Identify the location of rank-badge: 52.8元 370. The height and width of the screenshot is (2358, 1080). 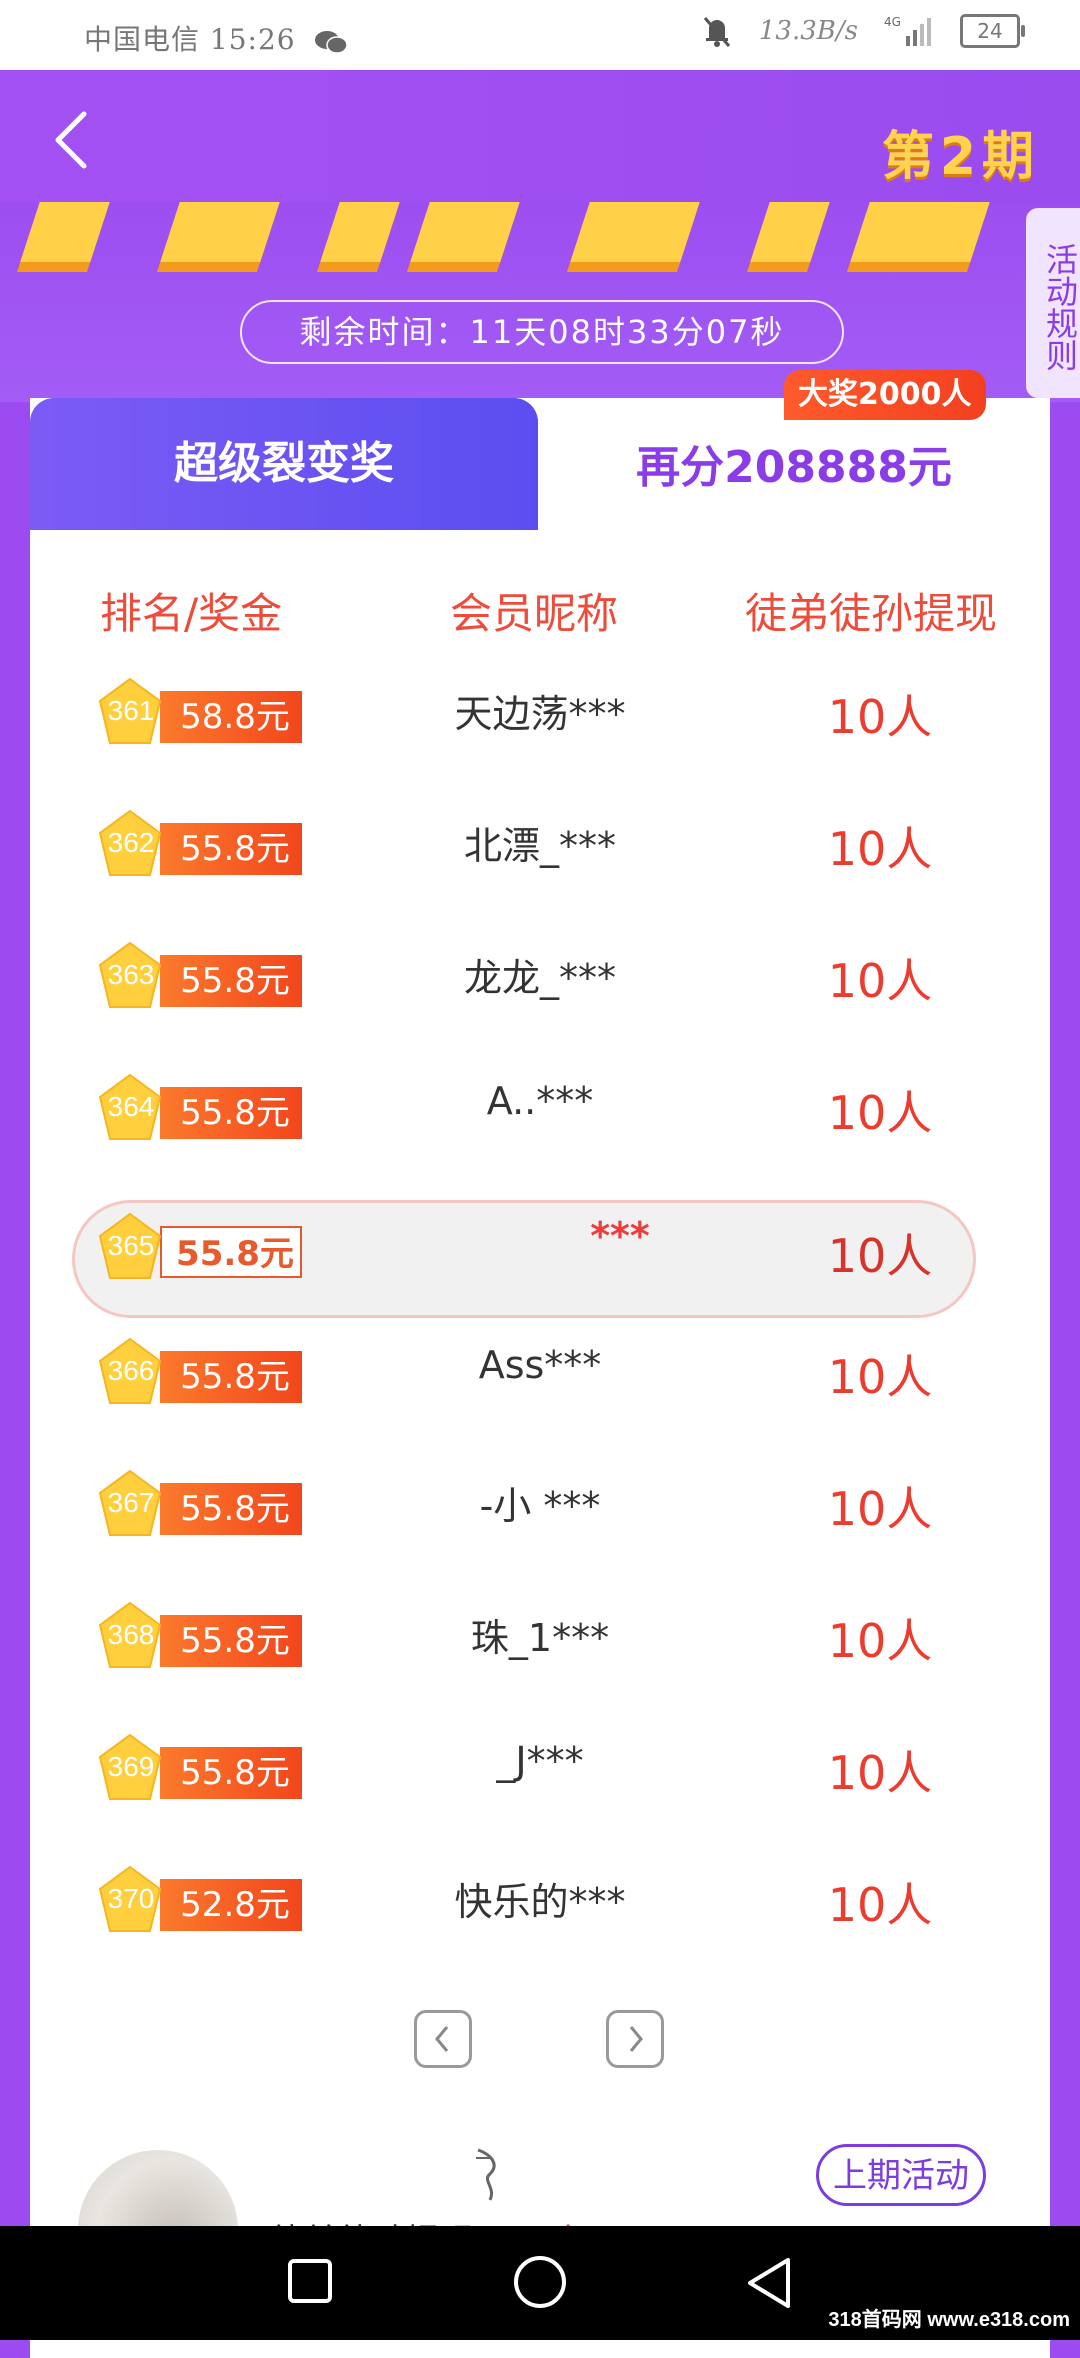
(200, 1900).